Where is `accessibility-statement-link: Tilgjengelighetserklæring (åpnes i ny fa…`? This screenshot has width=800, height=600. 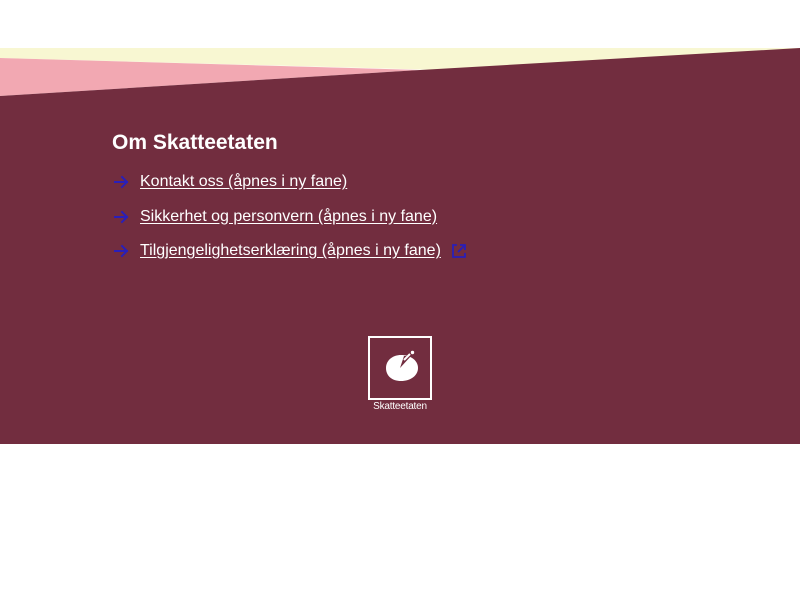 accessibility-statement-link: Tilgjengelighetserklæring (åpnes i ny fa… is located at coordinates (290, 251).